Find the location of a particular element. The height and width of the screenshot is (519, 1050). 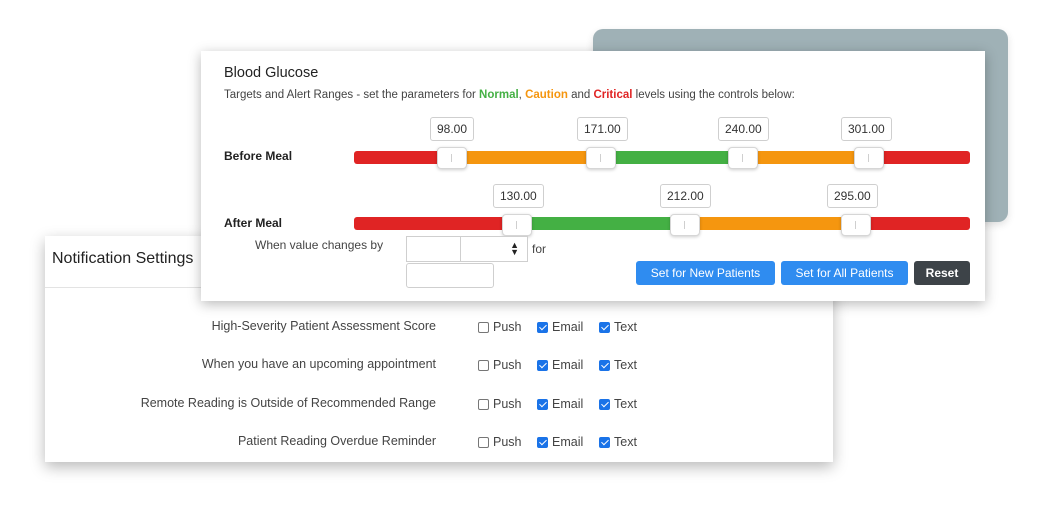

before-meal-label: Before Meal is located at coordinates (258, 156).